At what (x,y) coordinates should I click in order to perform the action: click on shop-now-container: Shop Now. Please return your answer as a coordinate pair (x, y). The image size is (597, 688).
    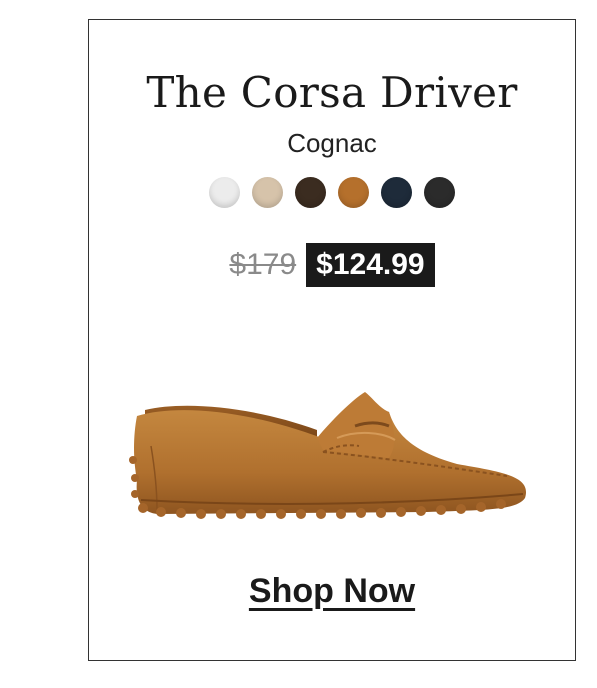
    Looking at the image, I should click on (332, 591).